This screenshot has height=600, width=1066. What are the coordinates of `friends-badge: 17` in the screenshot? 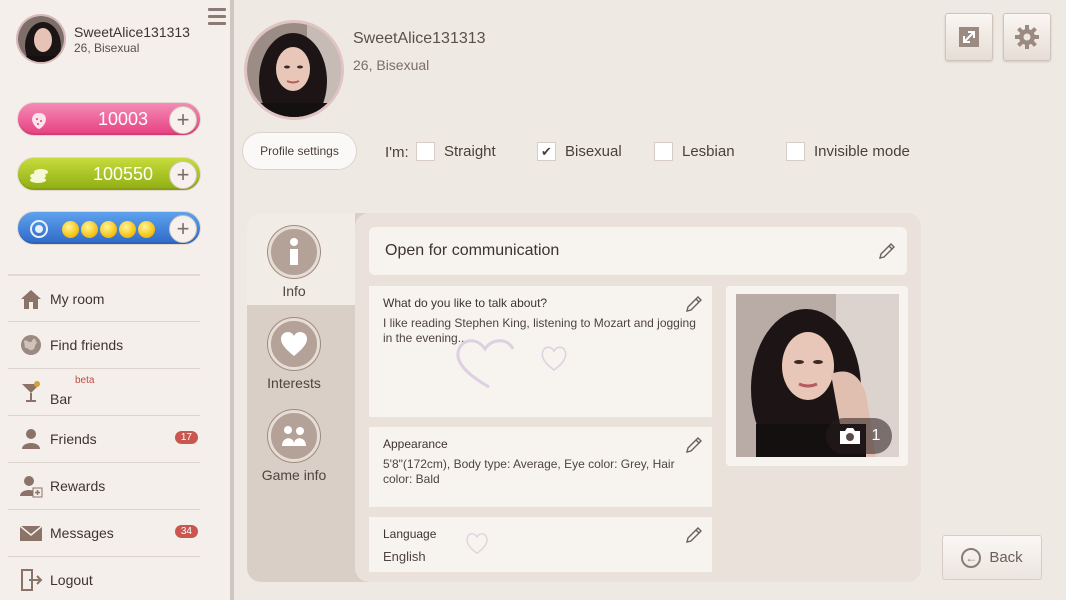 It's located at (186, 437).